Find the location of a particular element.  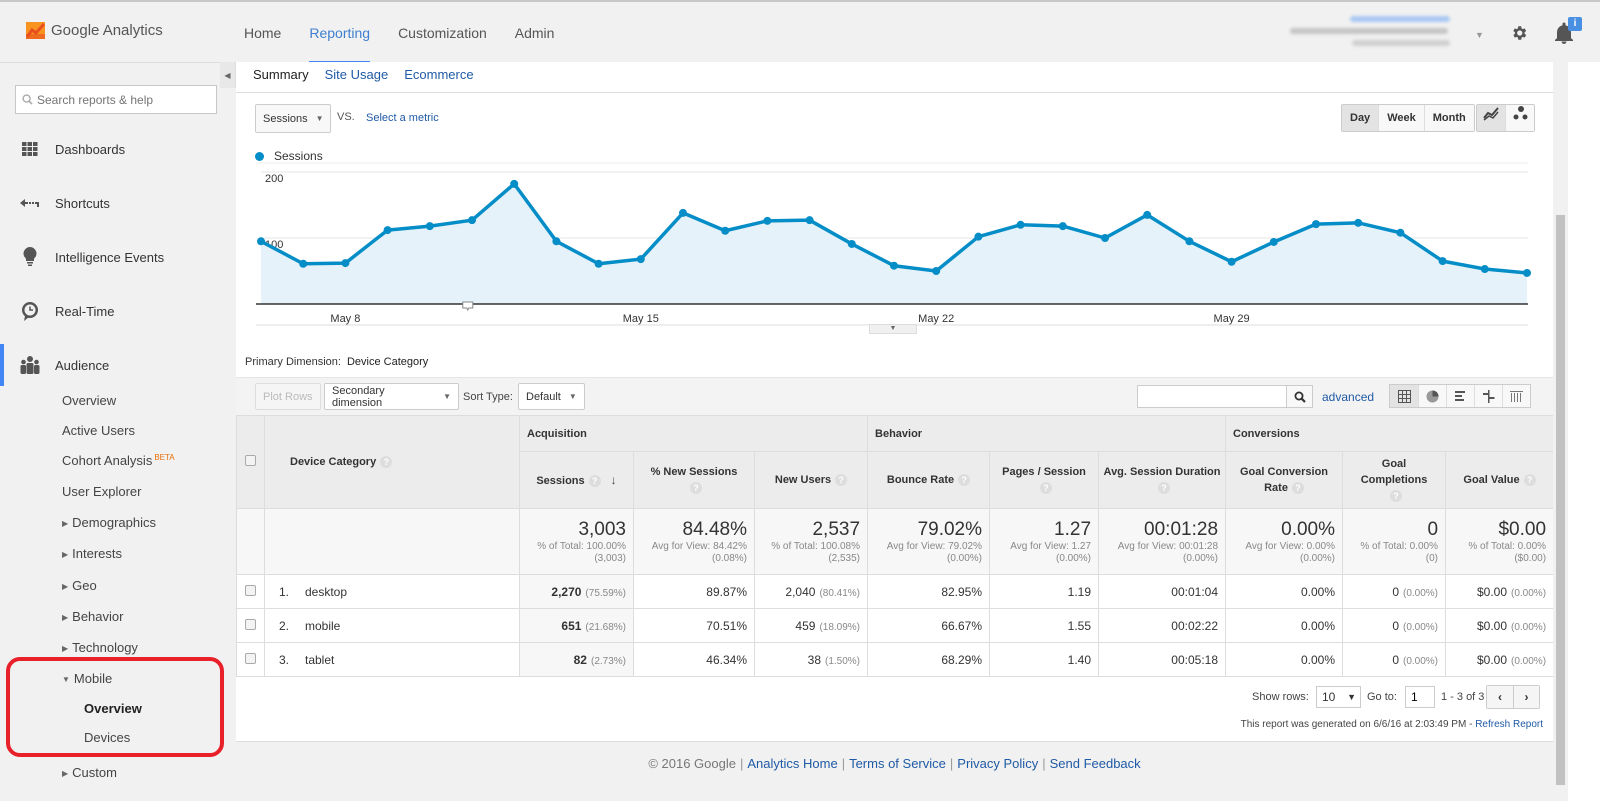

col-avg-session-duration: Avg. Session Duration? is located at coordinates (1162, 480).